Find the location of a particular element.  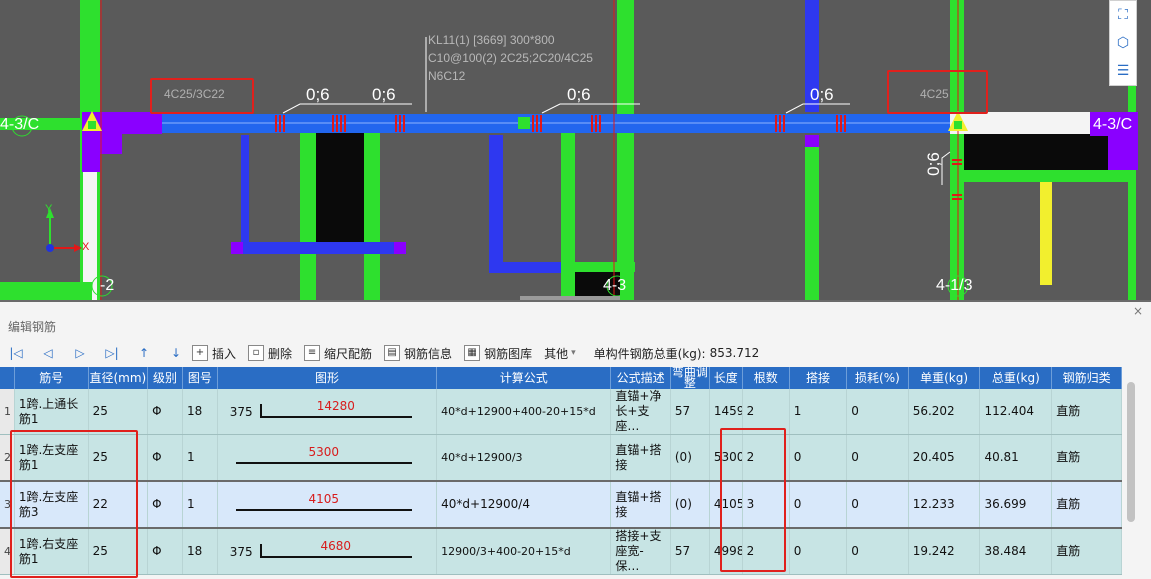

column-header: 总重(kg) is located at coordinates (1016, 378).